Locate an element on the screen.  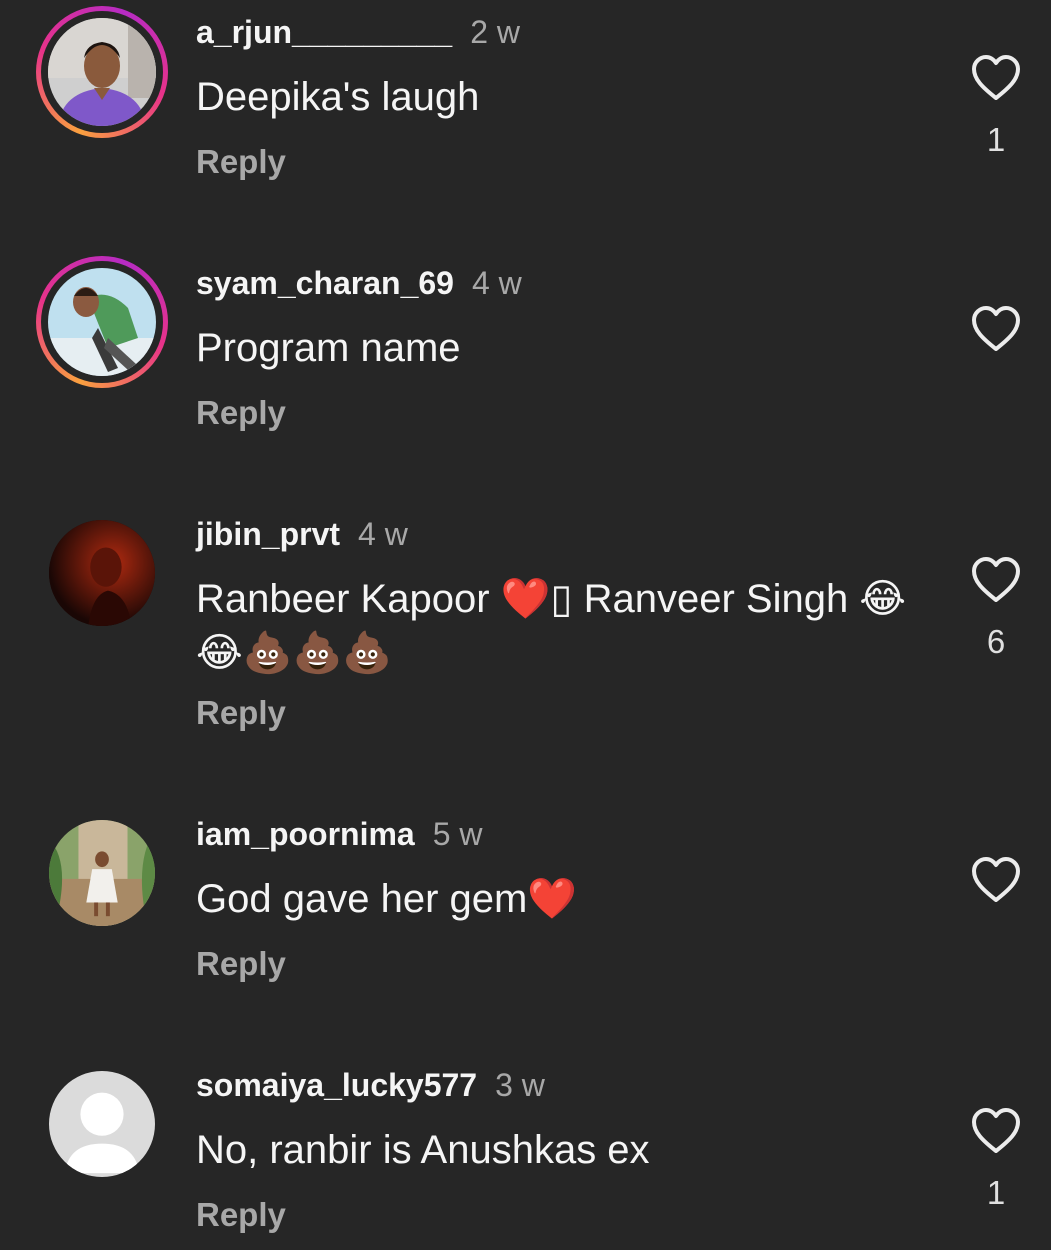
like-count: 6 is located at coordinates (996, 641).